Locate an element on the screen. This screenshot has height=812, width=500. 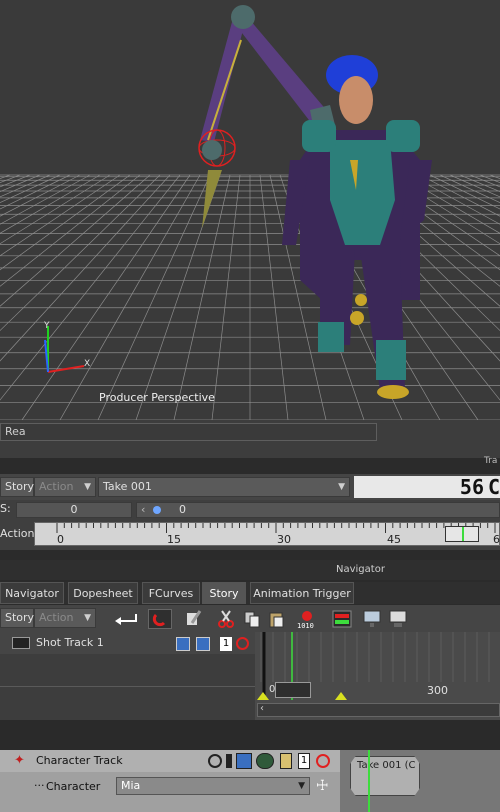
action-mode-label-2: Action is located at coordinates (56, 617).